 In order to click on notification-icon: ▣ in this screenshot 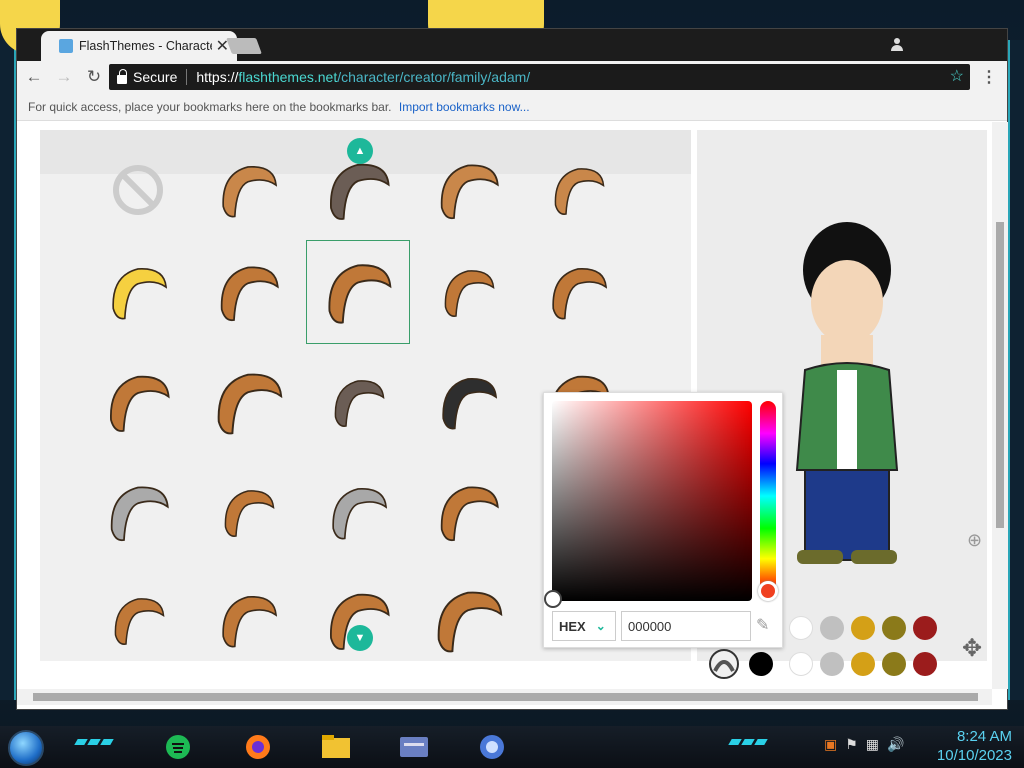, I will do `click(830, 744)`.